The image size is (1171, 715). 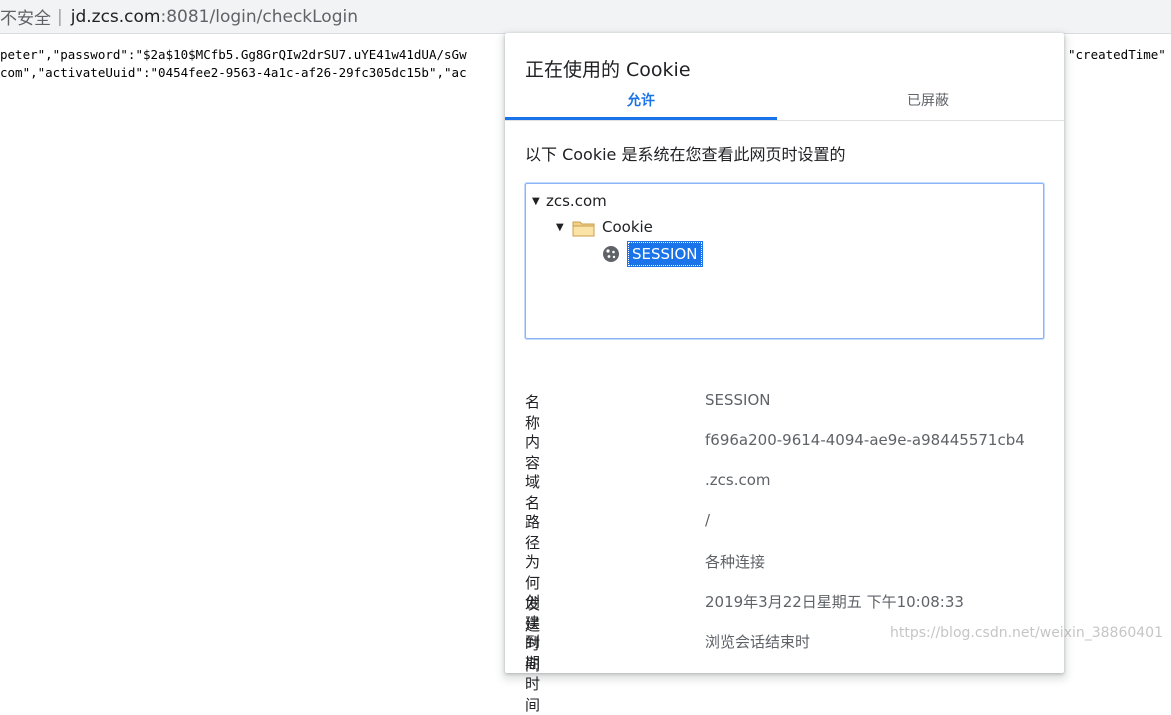 I want to click on watermark: https://blog.csdn.net/weixin_38860401, so click(x=1026, y=633).